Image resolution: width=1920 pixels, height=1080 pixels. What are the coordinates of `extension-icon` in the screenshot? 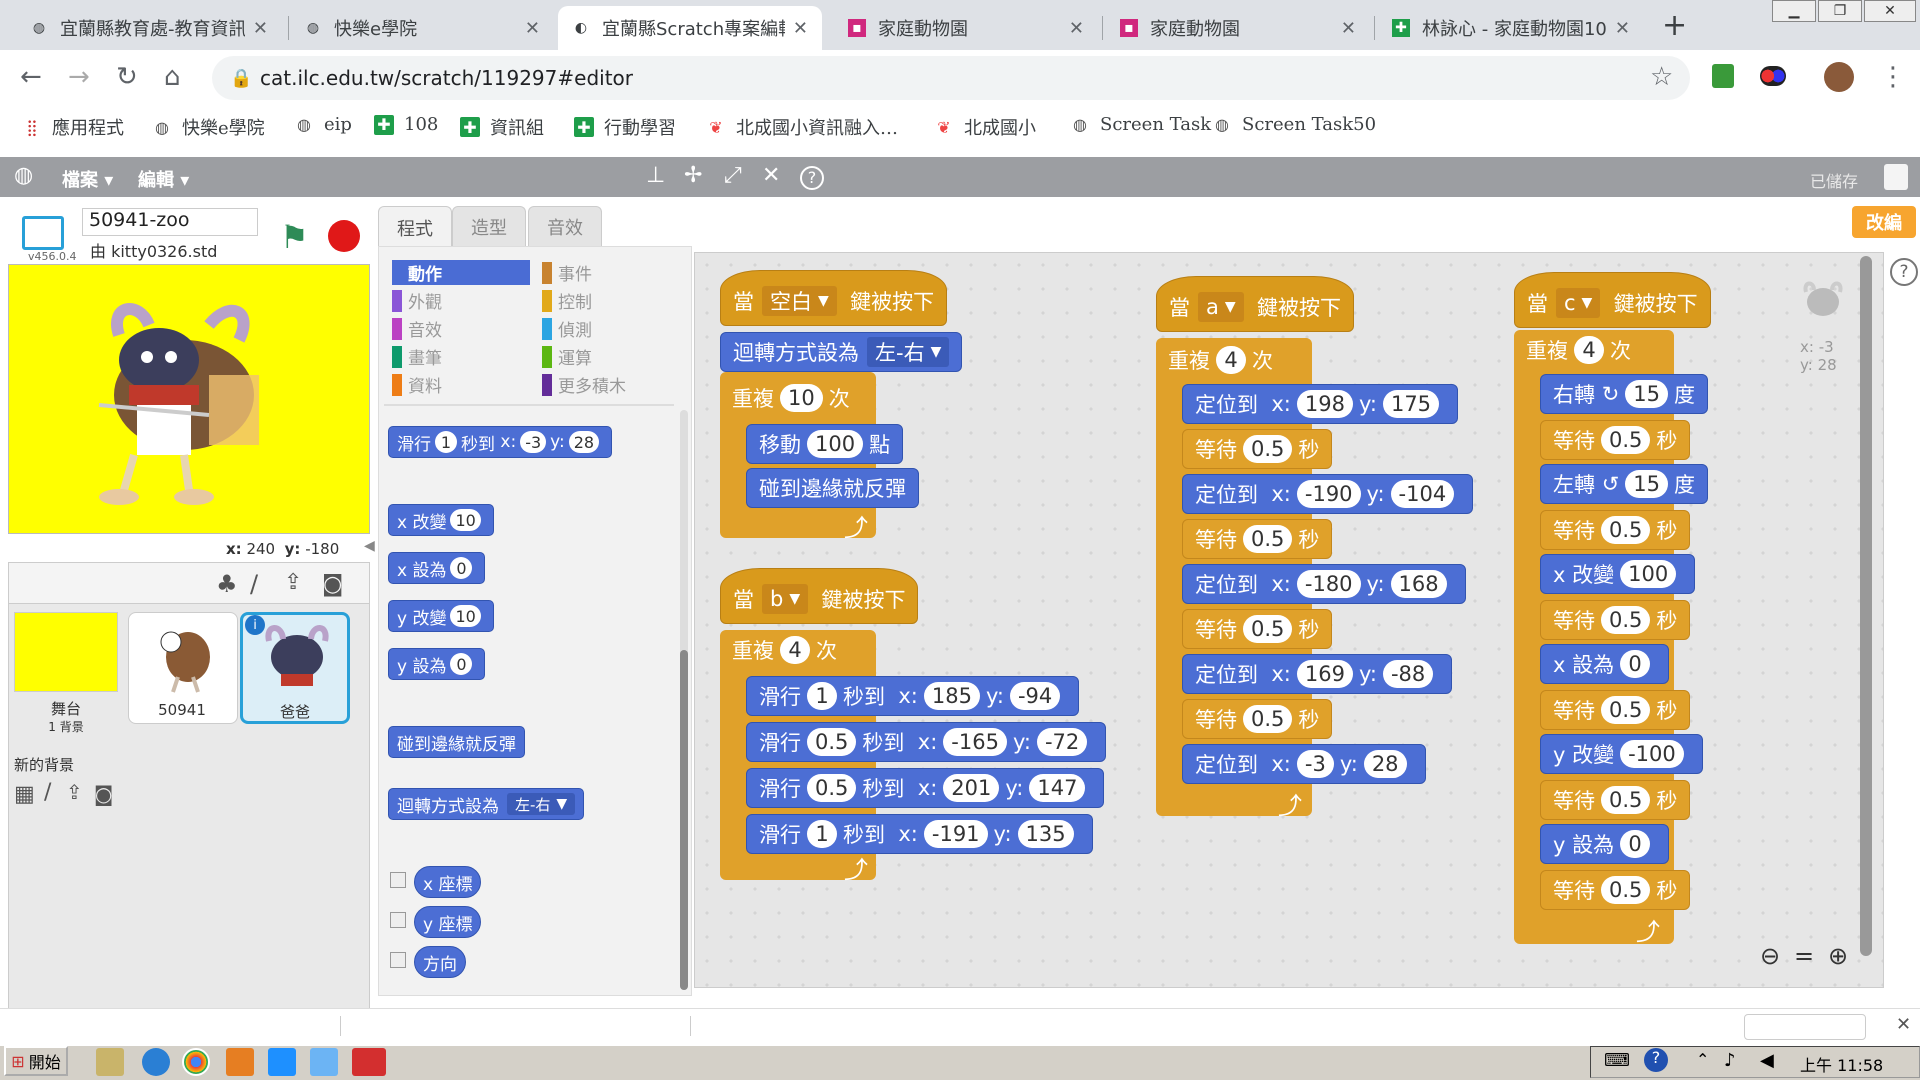 It's located at (1723, 76).